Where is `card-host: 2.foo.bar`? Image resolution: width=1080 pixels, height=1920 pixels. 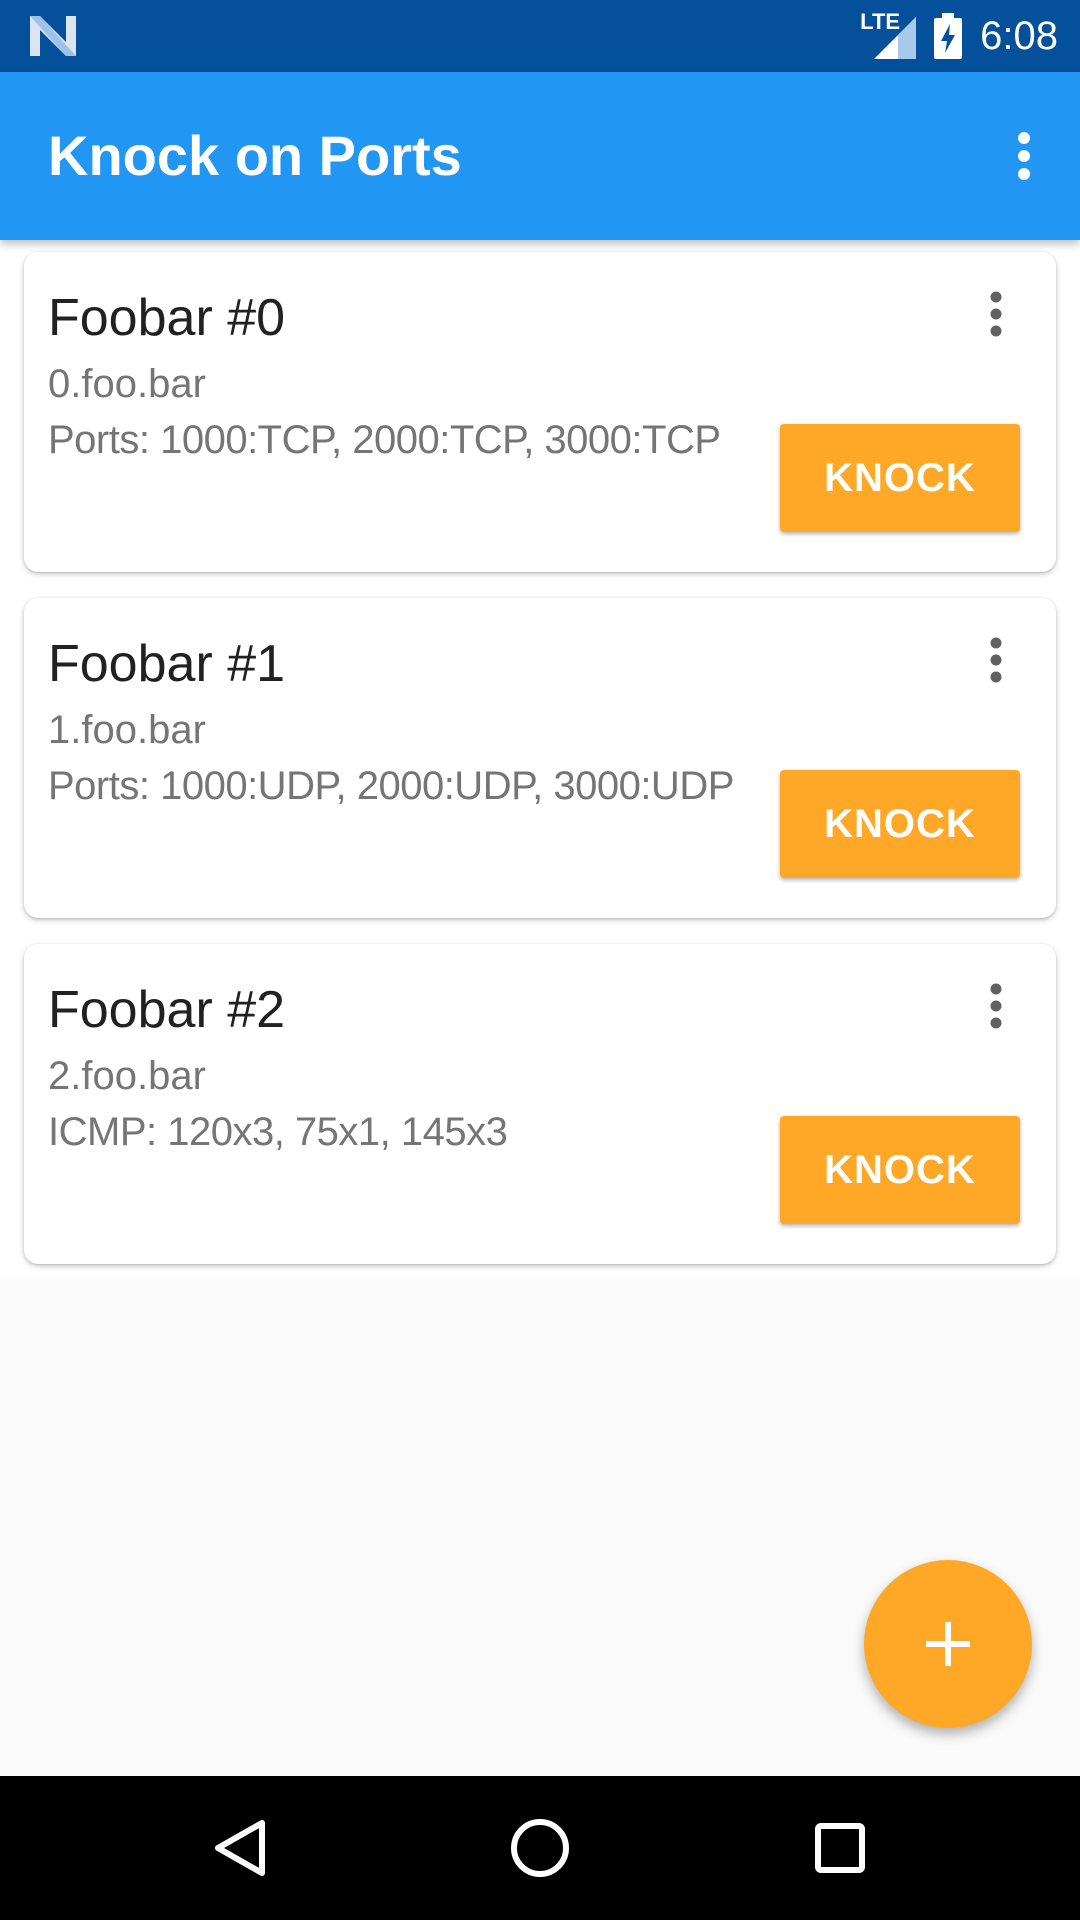 card-host: 2.foo.bar is located at coordinates (127, 1076).